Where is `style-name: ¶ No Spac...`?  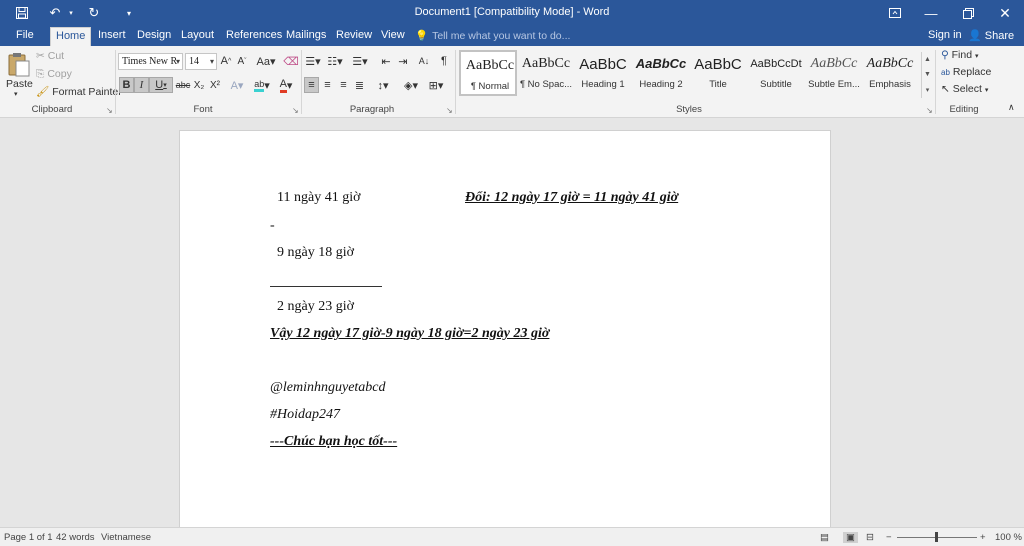 style-name: ¶ No Spac... is located at coordinates (546, 84).